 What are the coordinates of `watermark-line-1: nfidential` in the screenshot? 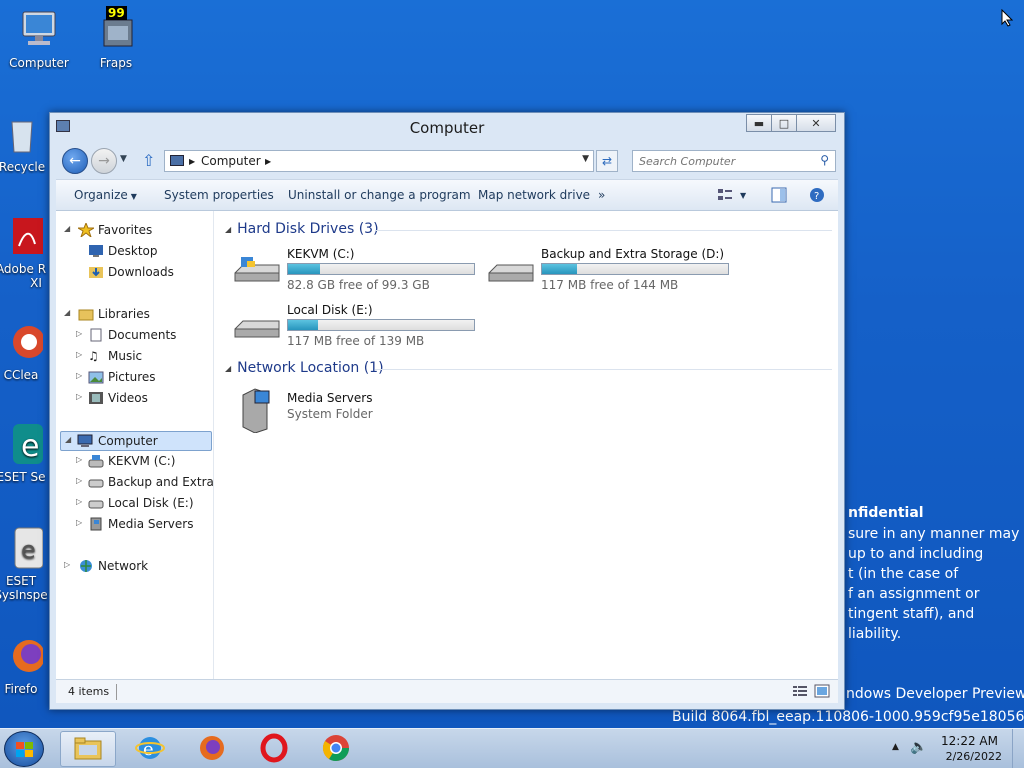 It's located at (886, 513).